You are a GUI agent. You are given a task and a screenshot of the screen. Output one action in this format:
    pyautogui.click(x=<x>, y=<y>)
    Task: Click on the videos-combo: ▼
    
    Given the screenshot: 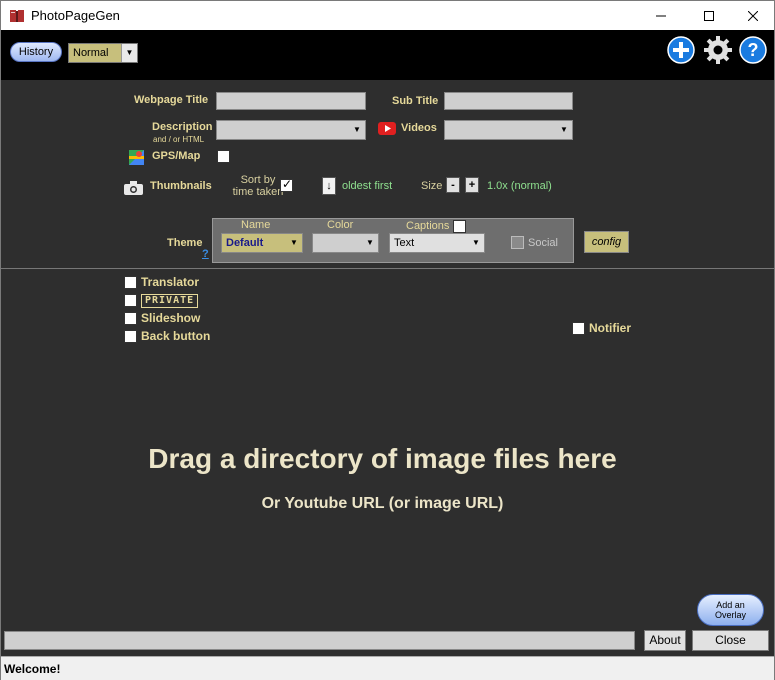 What is the action you would take?
    pyautogui.click(x=508, y=130)
    